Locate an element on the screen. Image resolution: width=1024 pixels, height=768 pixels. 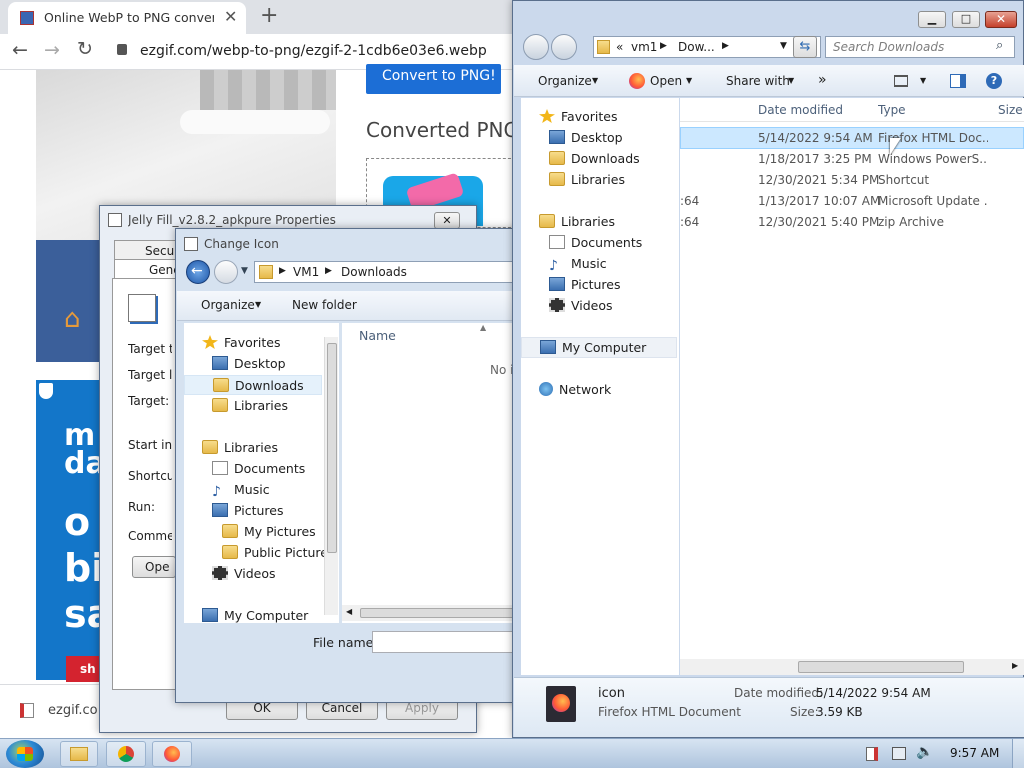
browser-tab: Online WebP to PNG converter - ✕ is located at coordinates (127, 18).